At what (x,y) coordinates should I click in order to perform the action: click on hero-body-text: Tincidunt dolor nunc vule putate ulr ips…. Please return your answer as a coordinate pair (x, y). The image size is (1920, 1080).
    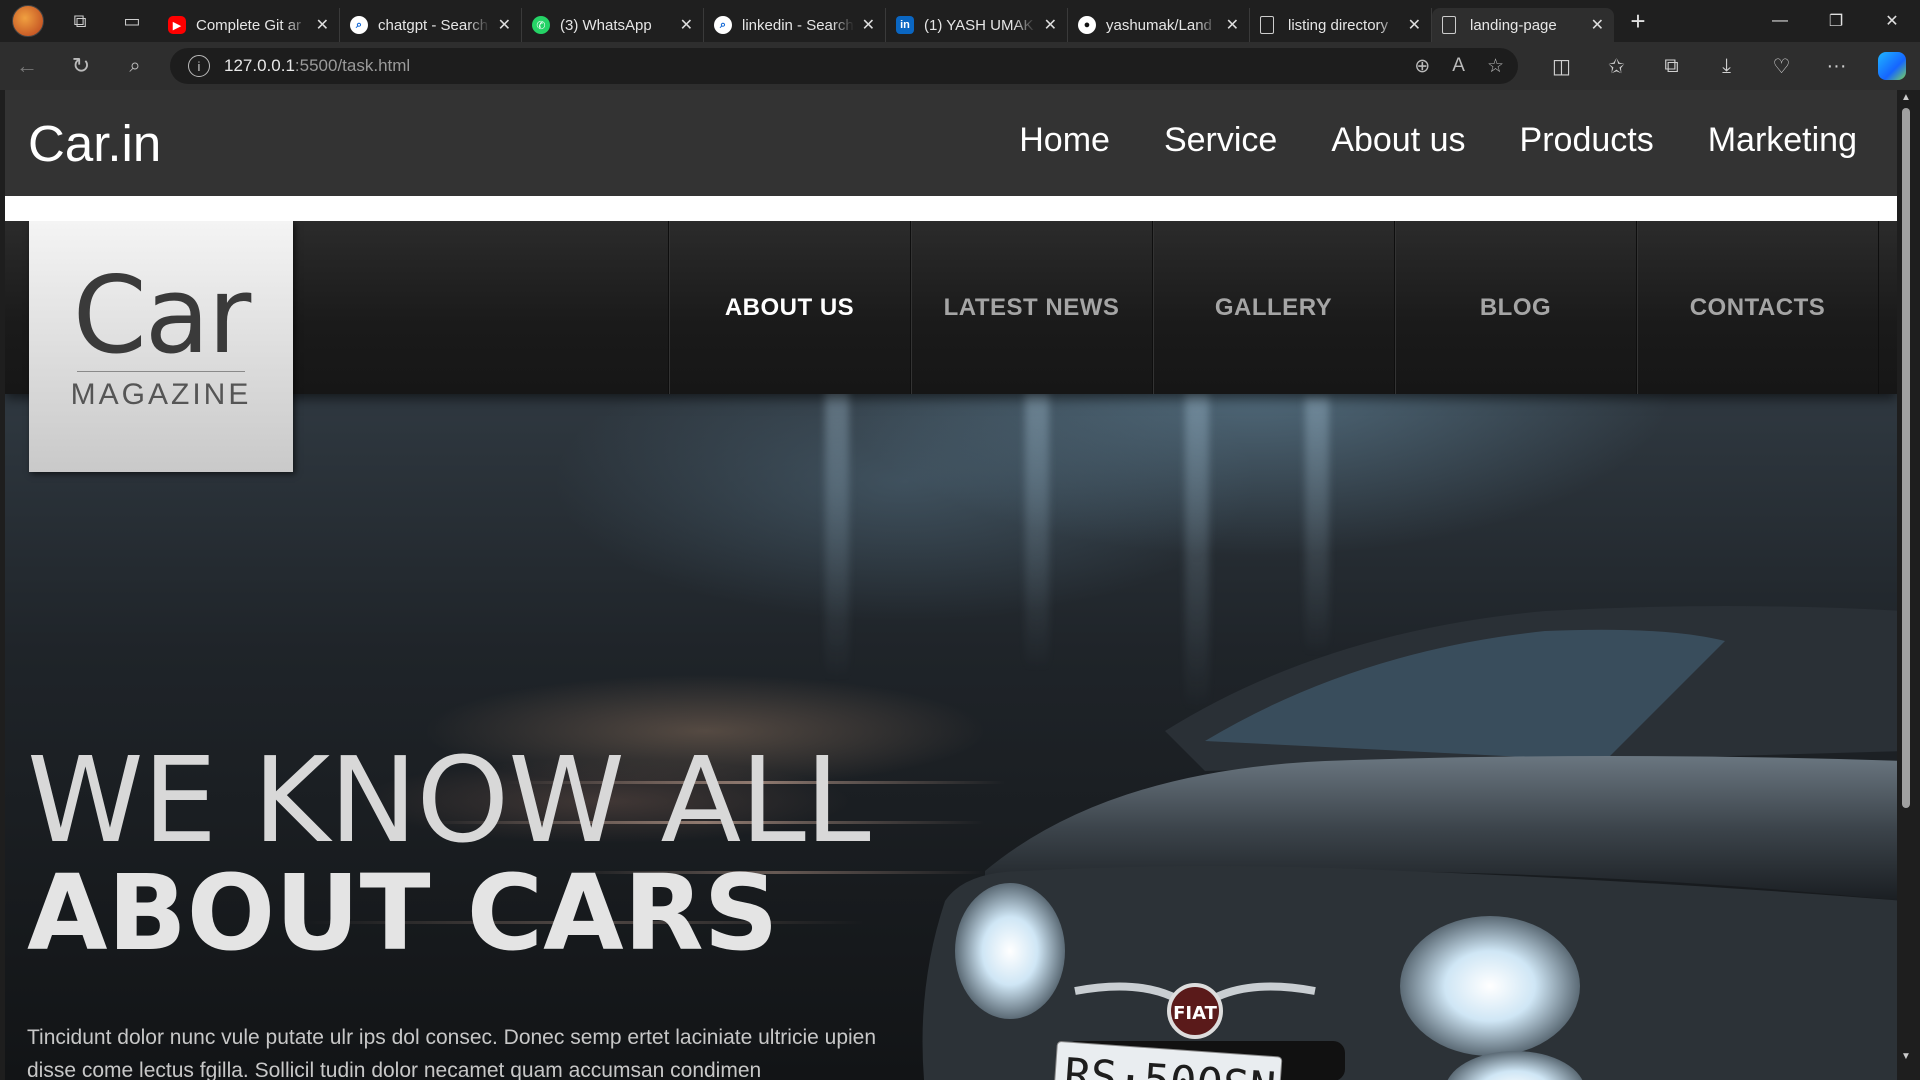
    Looking at the image, I should click on (452, 1053).